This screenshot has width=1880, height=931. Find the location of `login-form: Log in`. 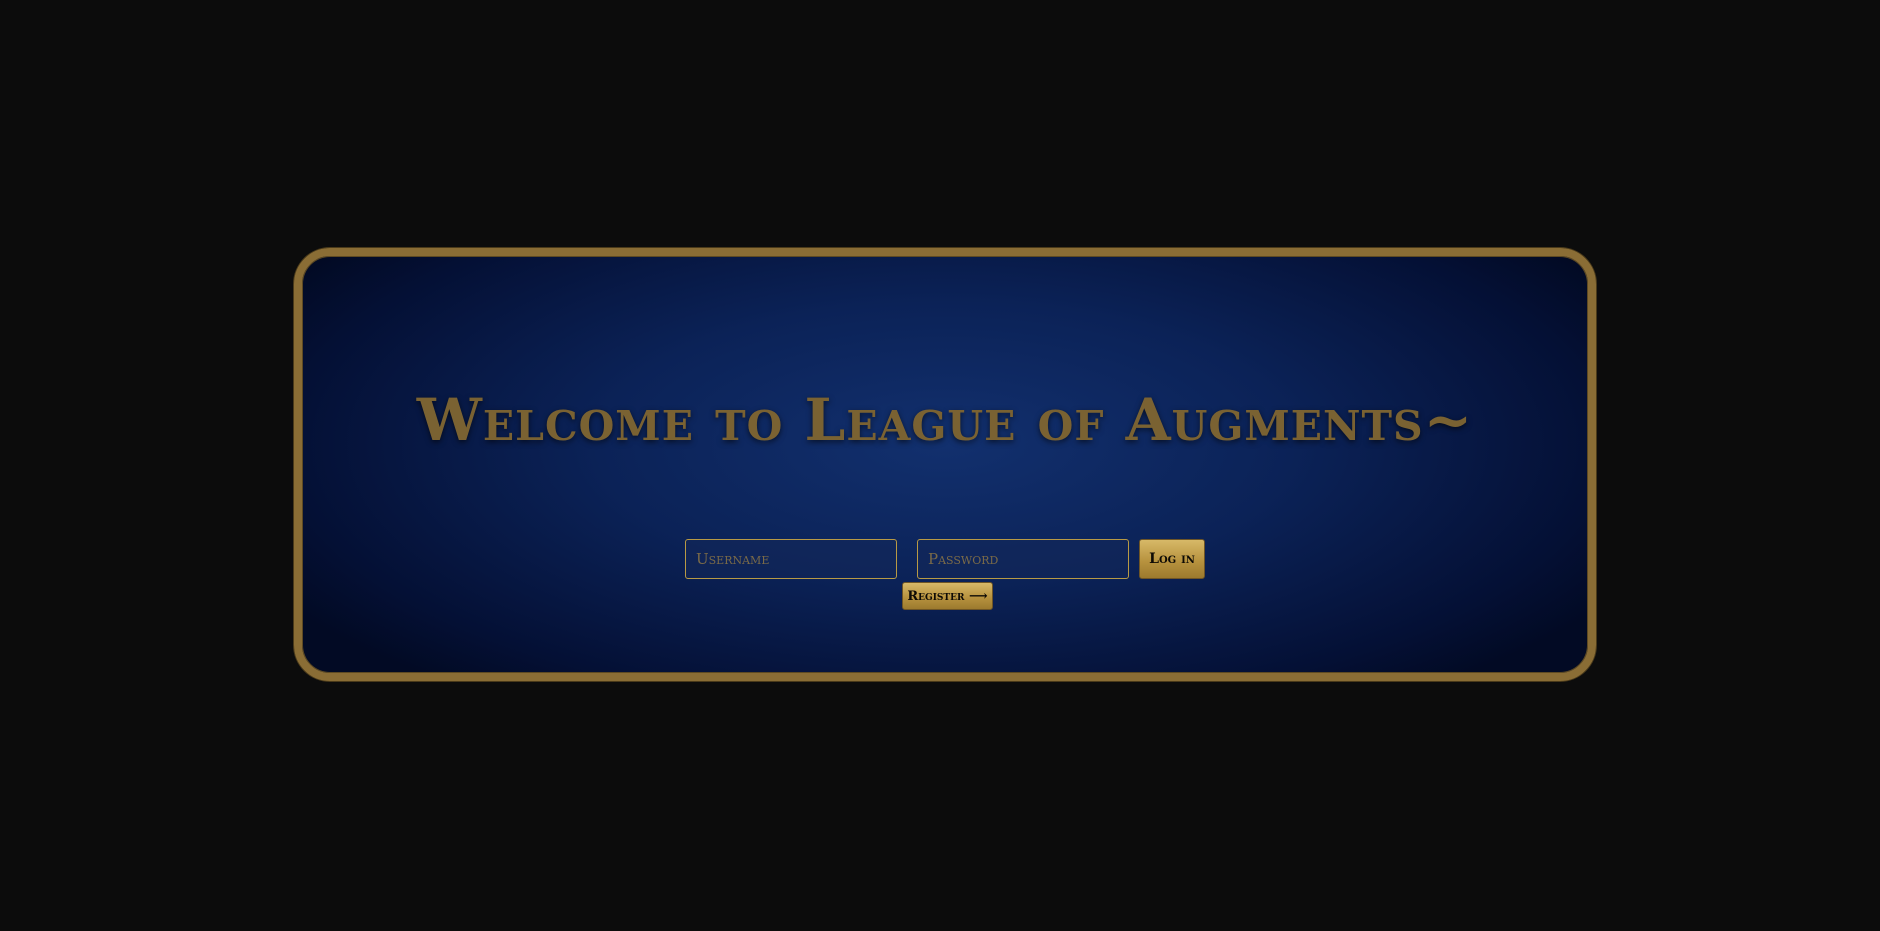

login-form: Log in is located at coordinates (945, 559).